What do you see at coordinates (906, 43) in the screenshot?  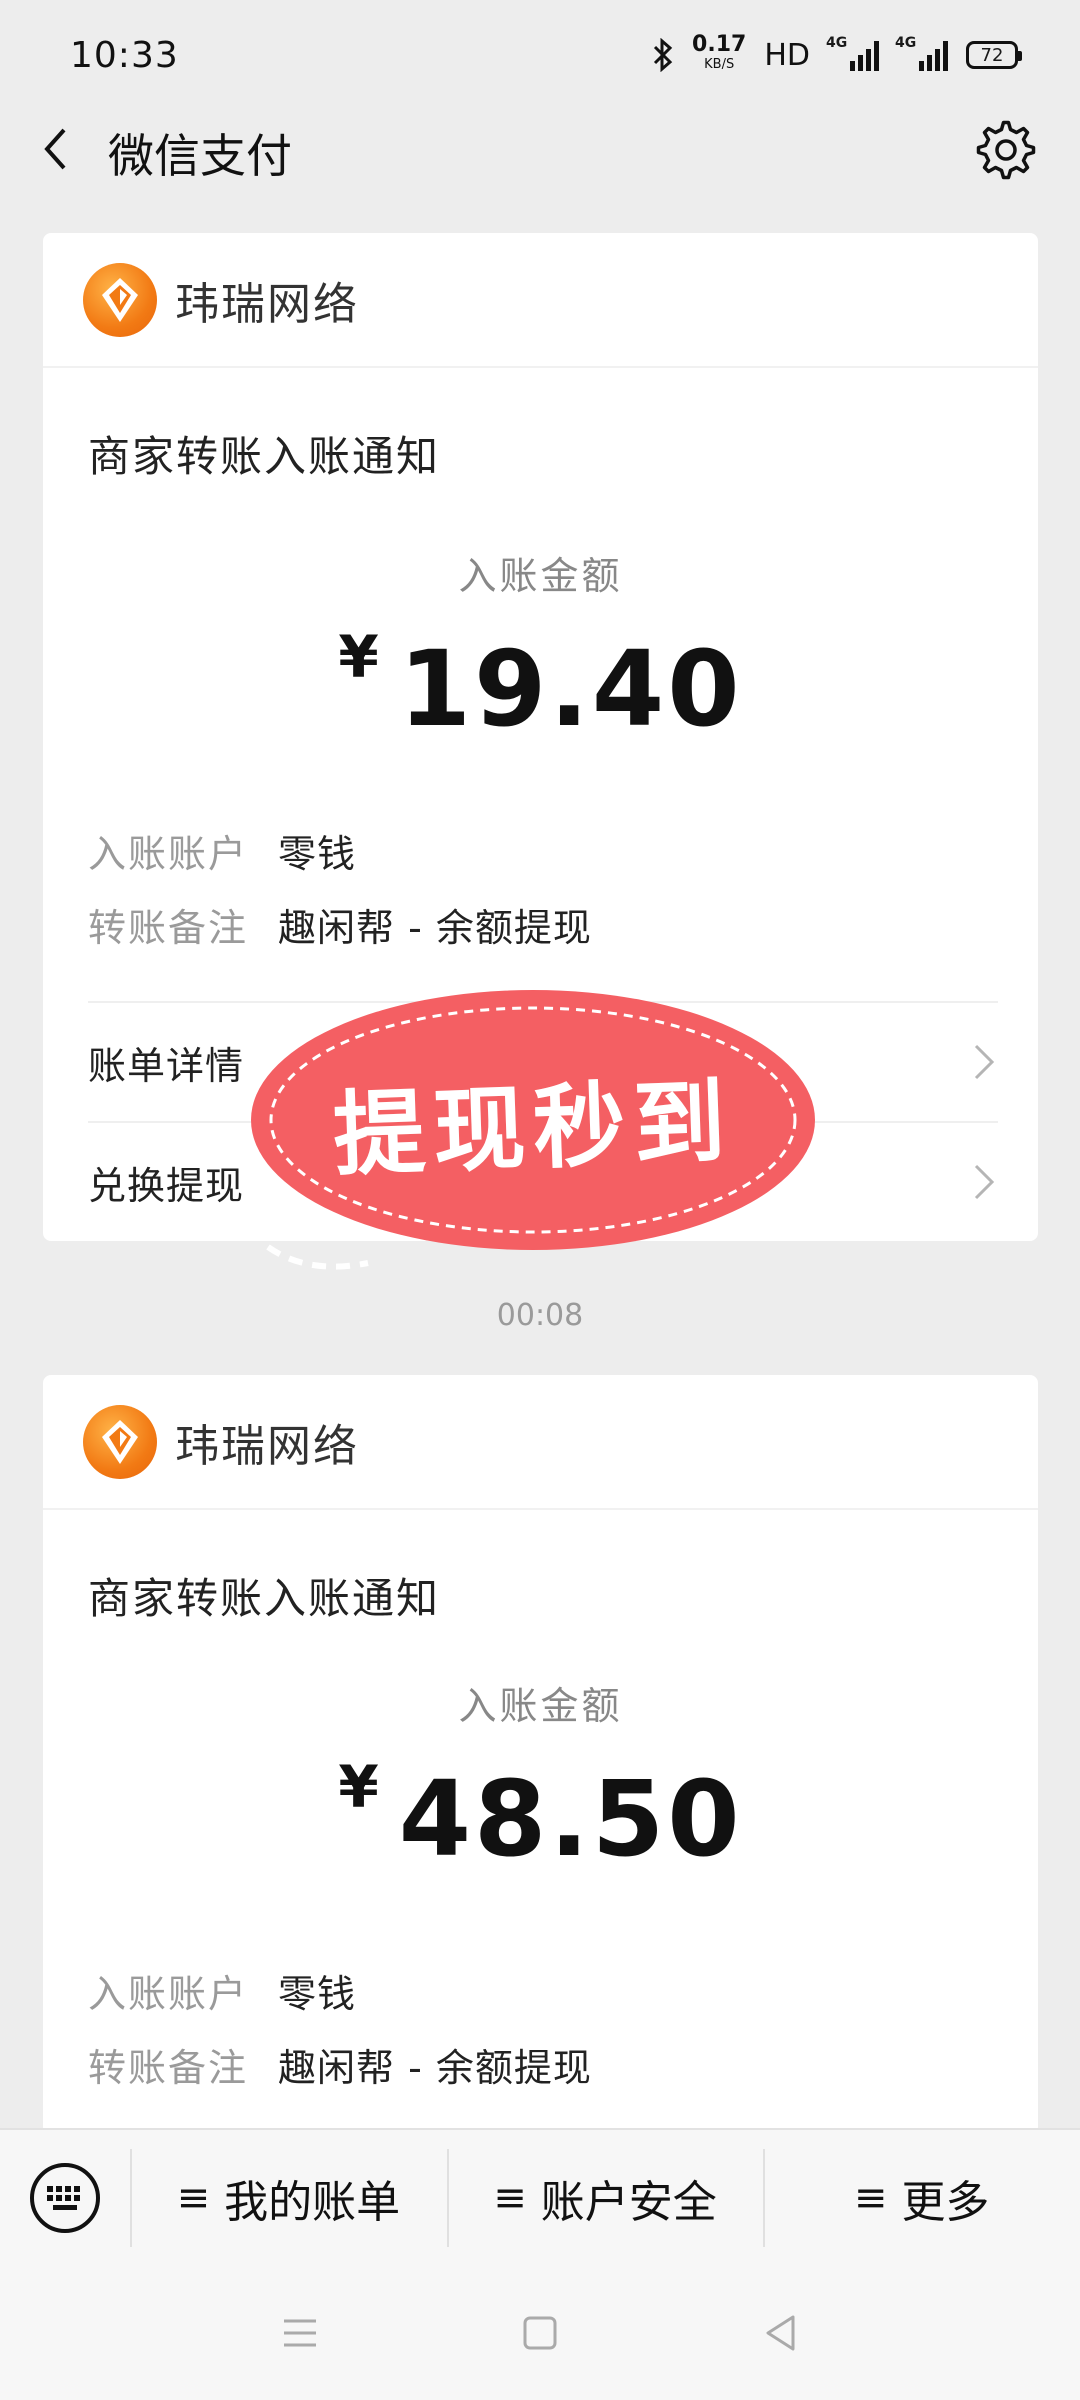 I see `network-type-2: 4G` at bounding box center [906, 43].